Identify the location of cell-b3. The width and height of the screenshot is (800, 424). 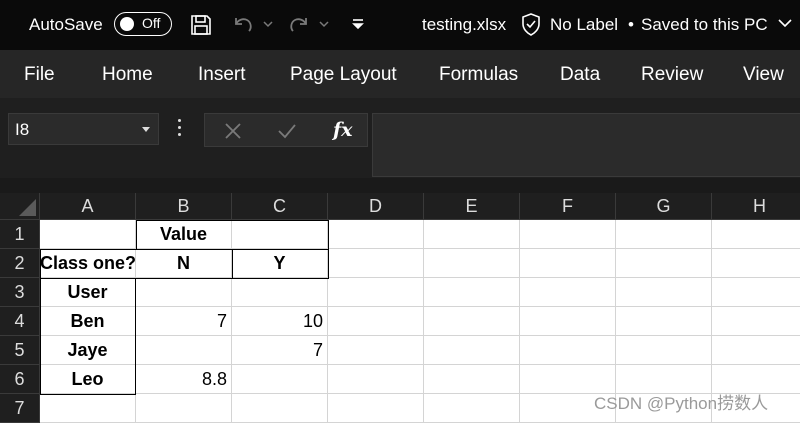
(184, 292).